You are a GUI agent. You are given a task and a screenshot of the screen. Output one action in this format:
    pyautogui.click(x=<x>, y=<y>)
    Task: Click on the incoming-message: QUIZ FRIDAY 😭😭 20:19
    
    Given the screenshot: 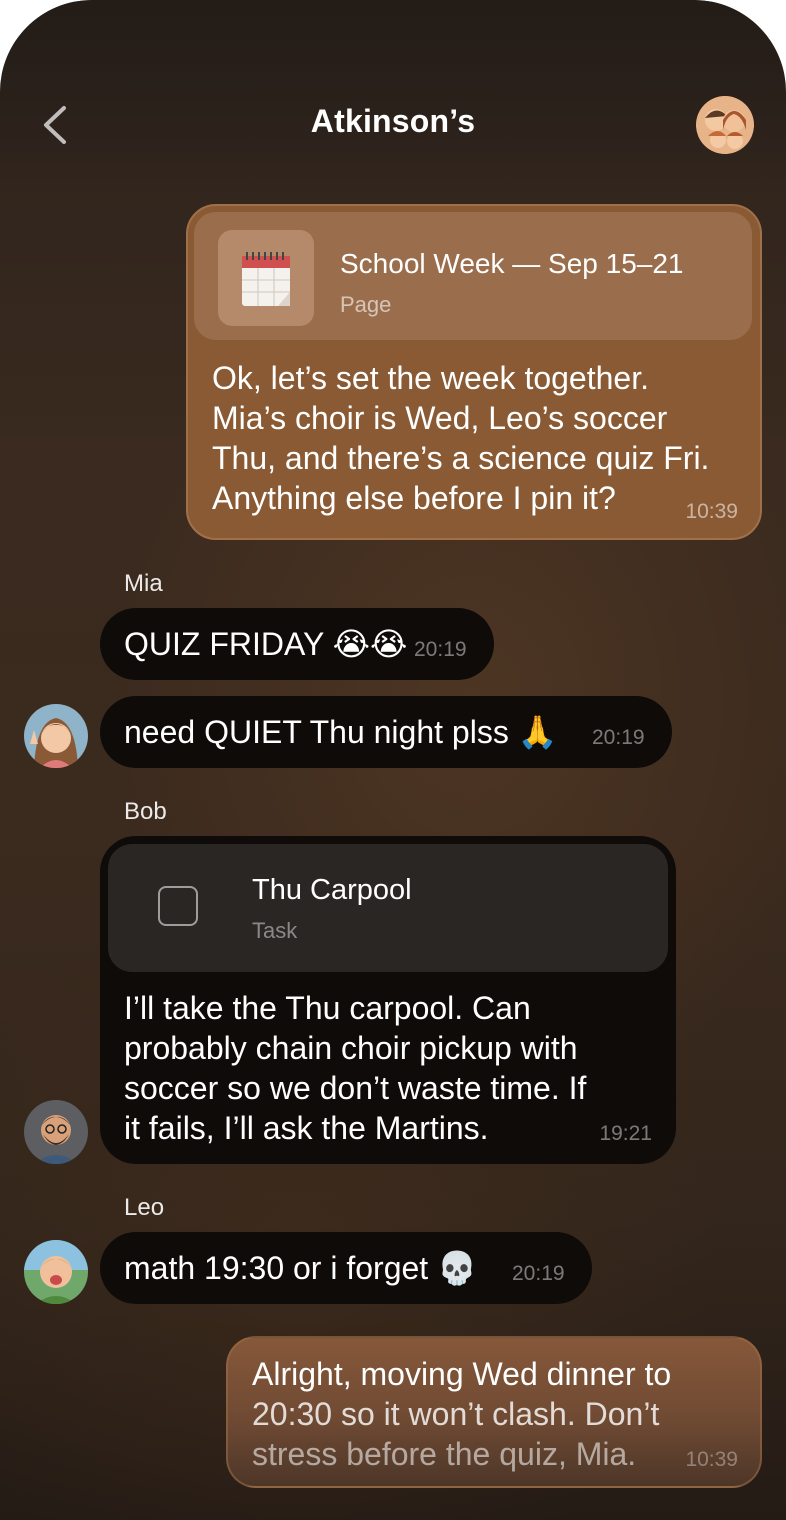 What is the action you would take?
    pyautogui.click(x=297, y=644)
    